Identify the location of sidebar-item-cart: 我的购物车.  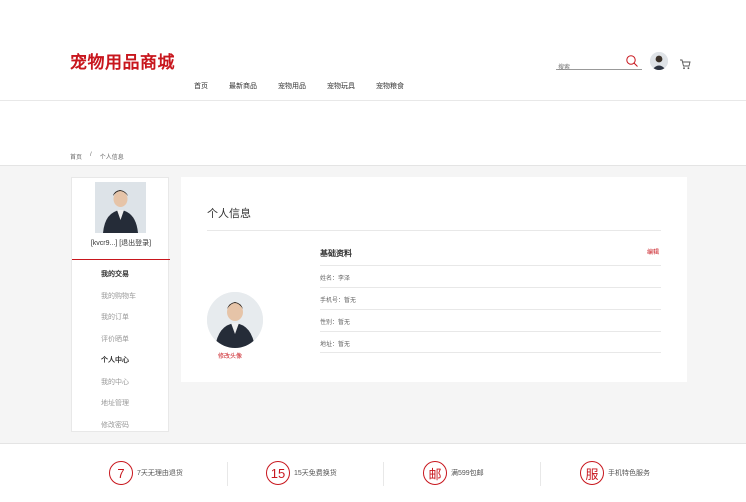
(118, 303).